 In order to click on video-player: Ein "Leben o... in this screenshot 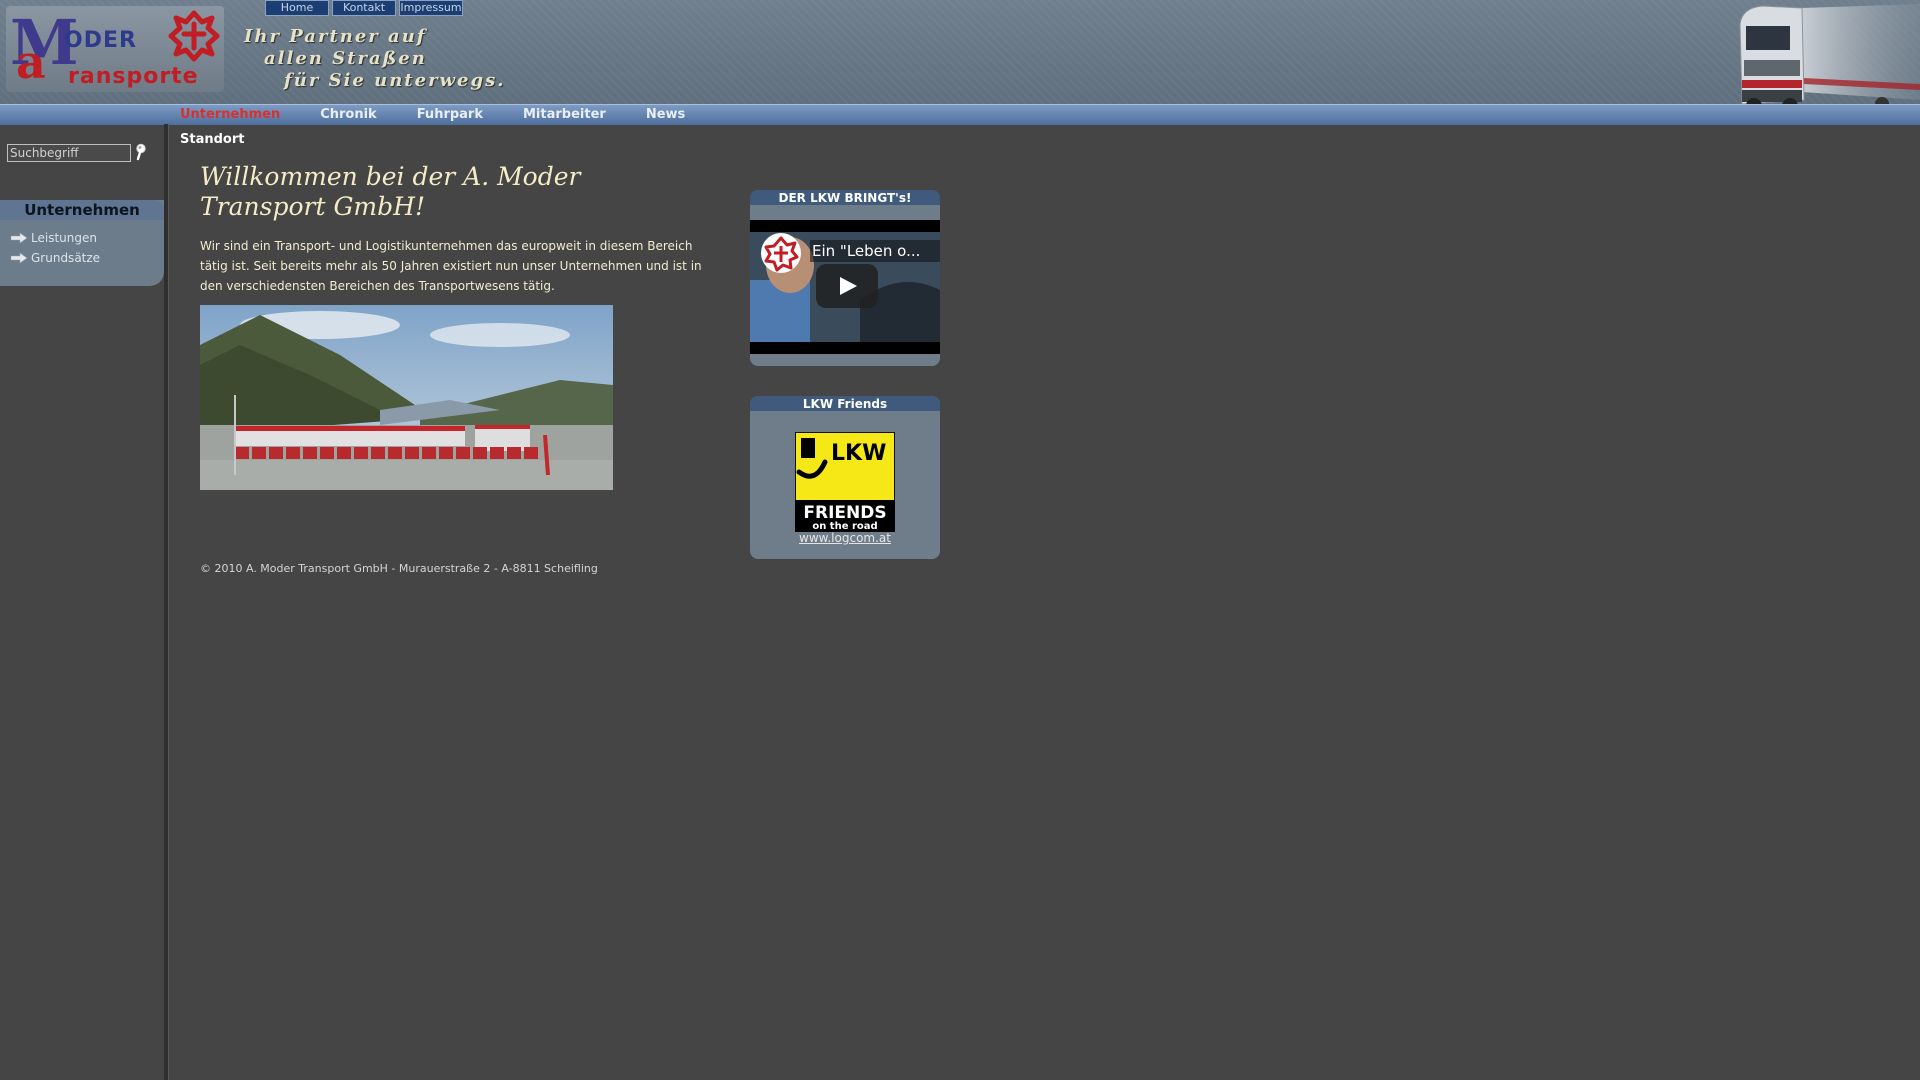, I will do `click(845, 287)`.